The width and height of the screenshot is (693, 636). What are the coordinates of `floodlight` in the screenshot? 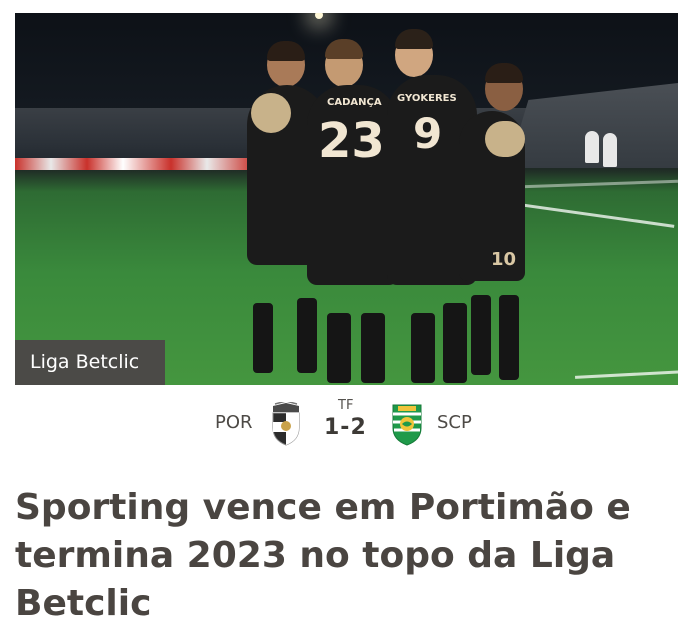 It's located at (319, 16).